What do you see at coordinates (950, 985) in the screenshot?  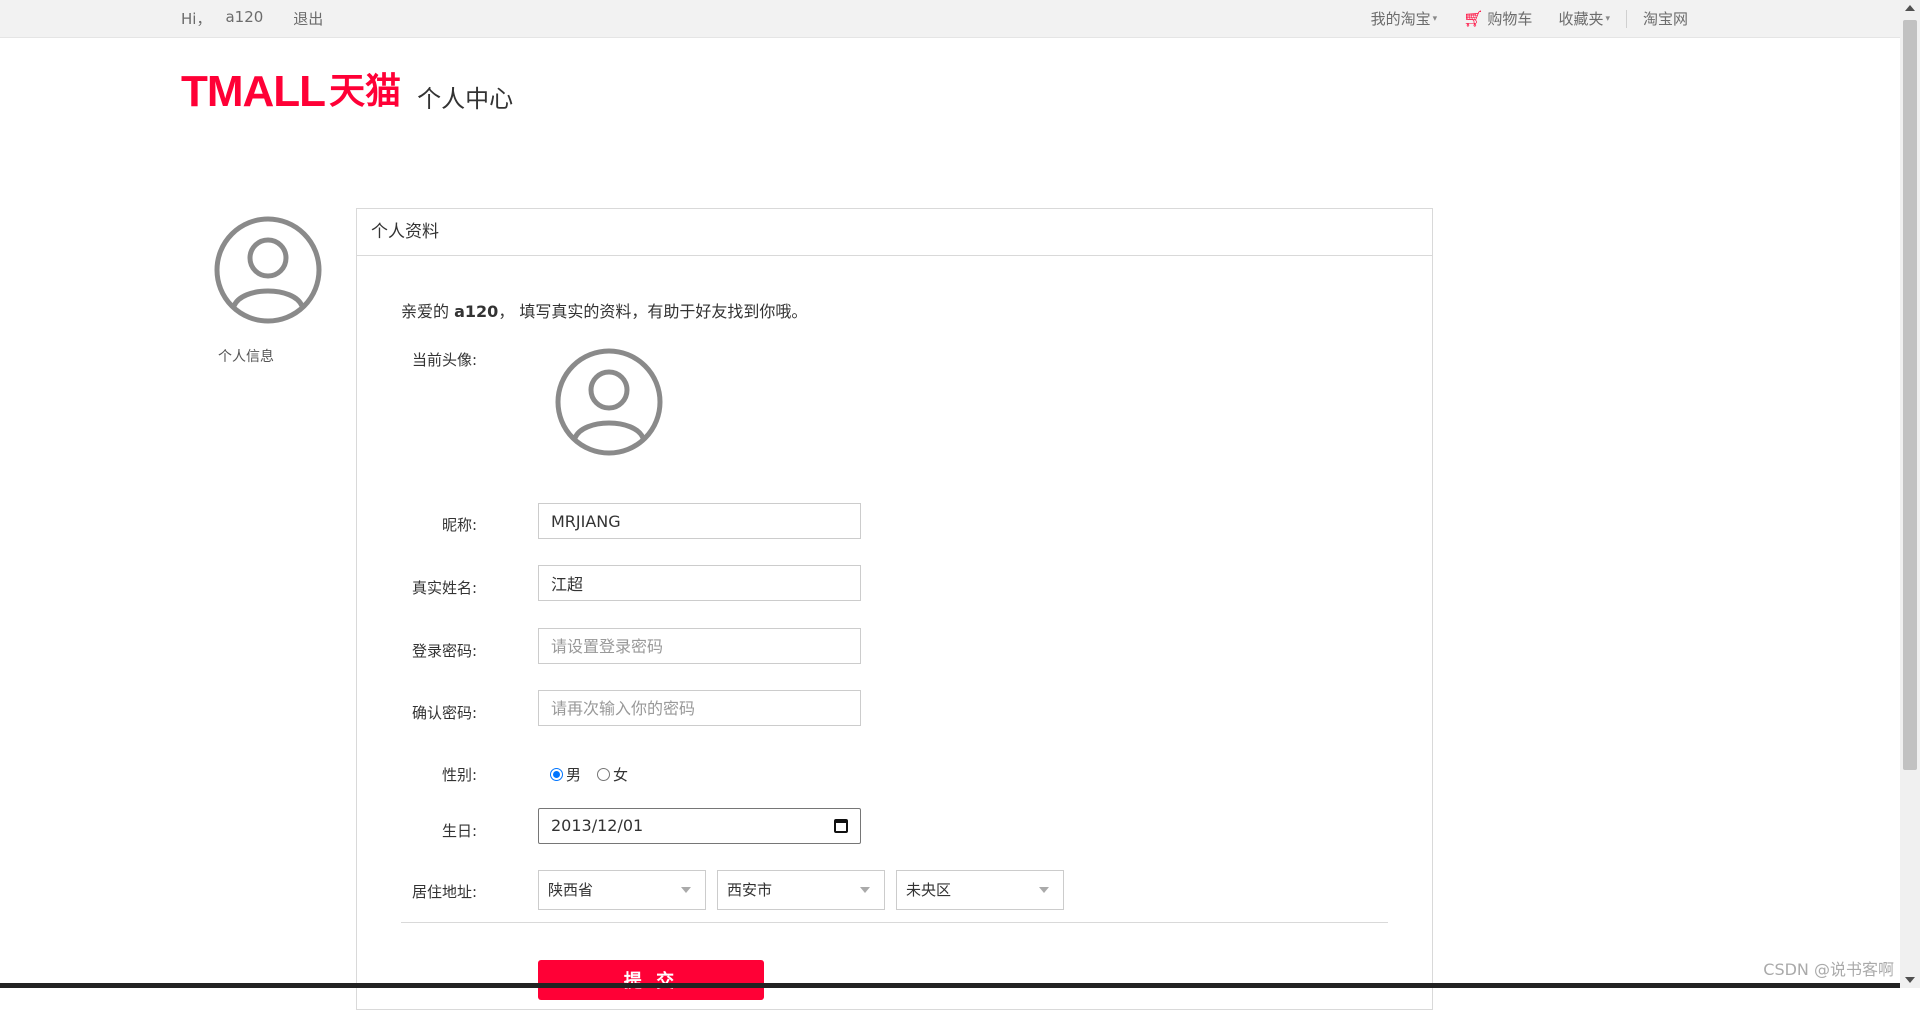 I see `window-bottom-edge` at bounding box center [950, 985].